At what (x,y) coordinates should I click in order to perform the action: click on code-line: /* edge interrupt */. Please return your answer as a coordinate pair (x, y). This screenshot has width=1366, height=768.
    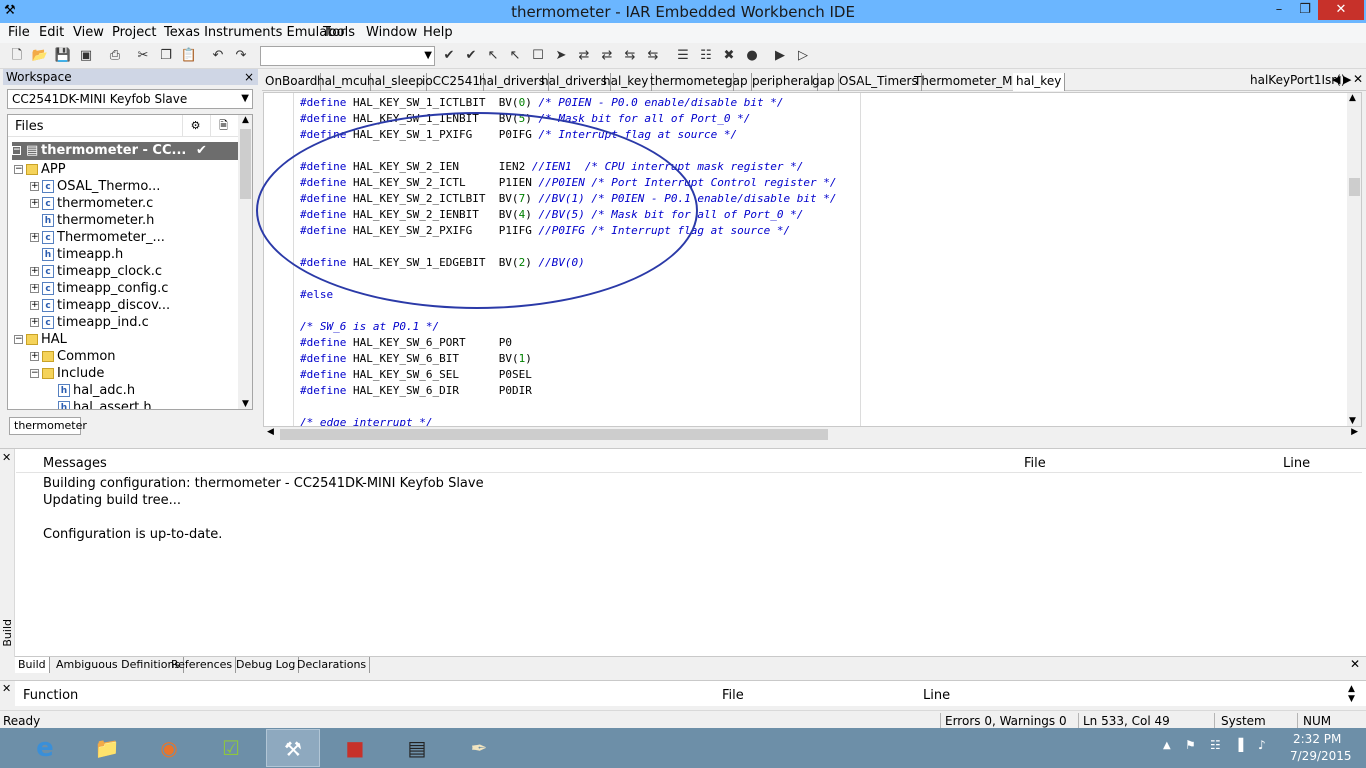
    Looking at the image, I should click on (366, 420).